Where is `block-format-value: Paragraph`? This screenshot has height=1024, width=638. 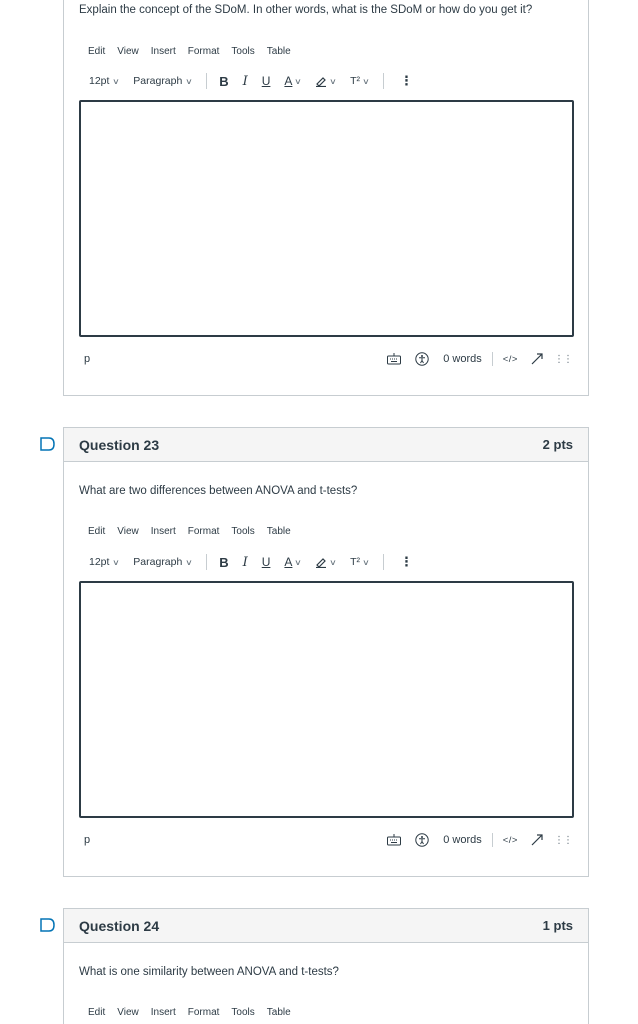 block-format-value: Paragraph is located at coordinates (158, 562).